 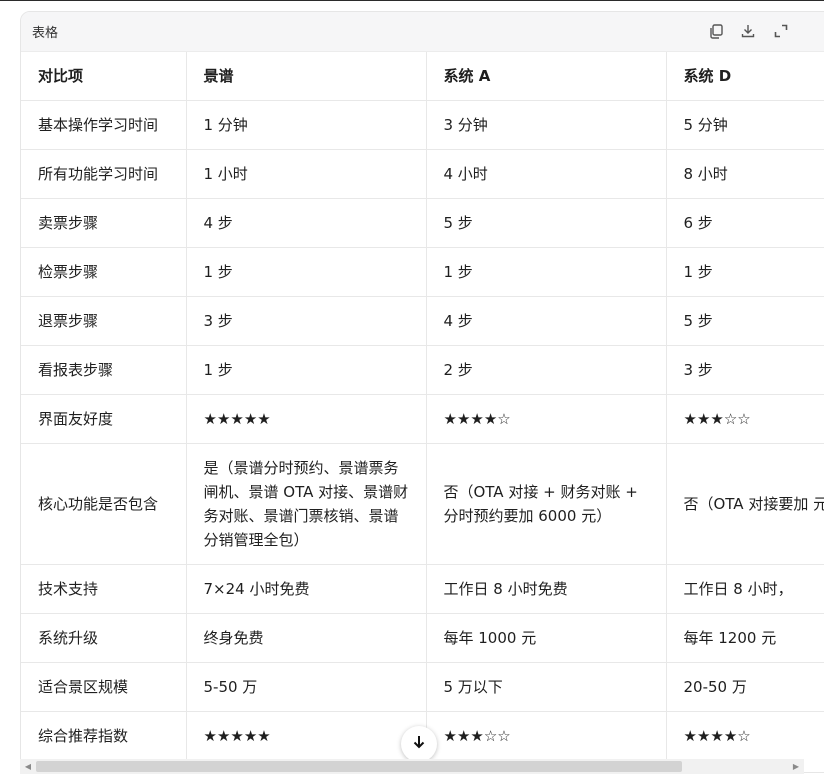 I want to click on table-cell: 综合推荐指数, so click(x=104, y=735).